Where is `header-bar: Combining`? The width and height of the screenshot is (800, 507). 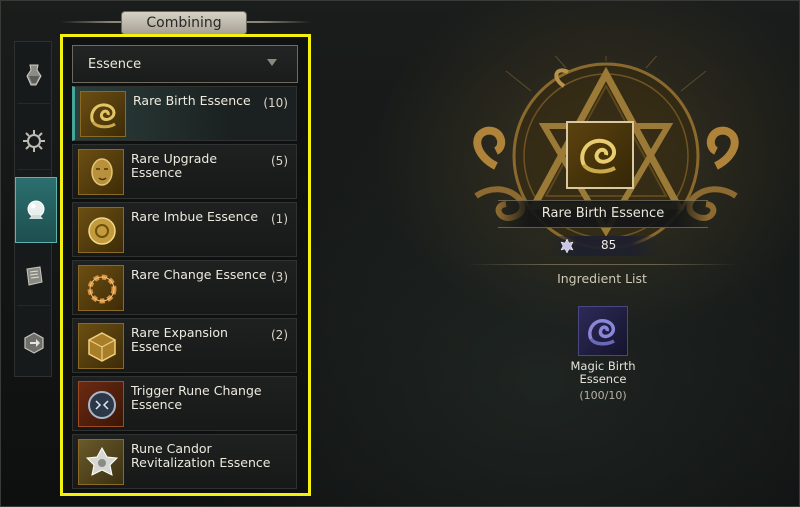
header-bar: Combining is located at coordinates (186, 23).